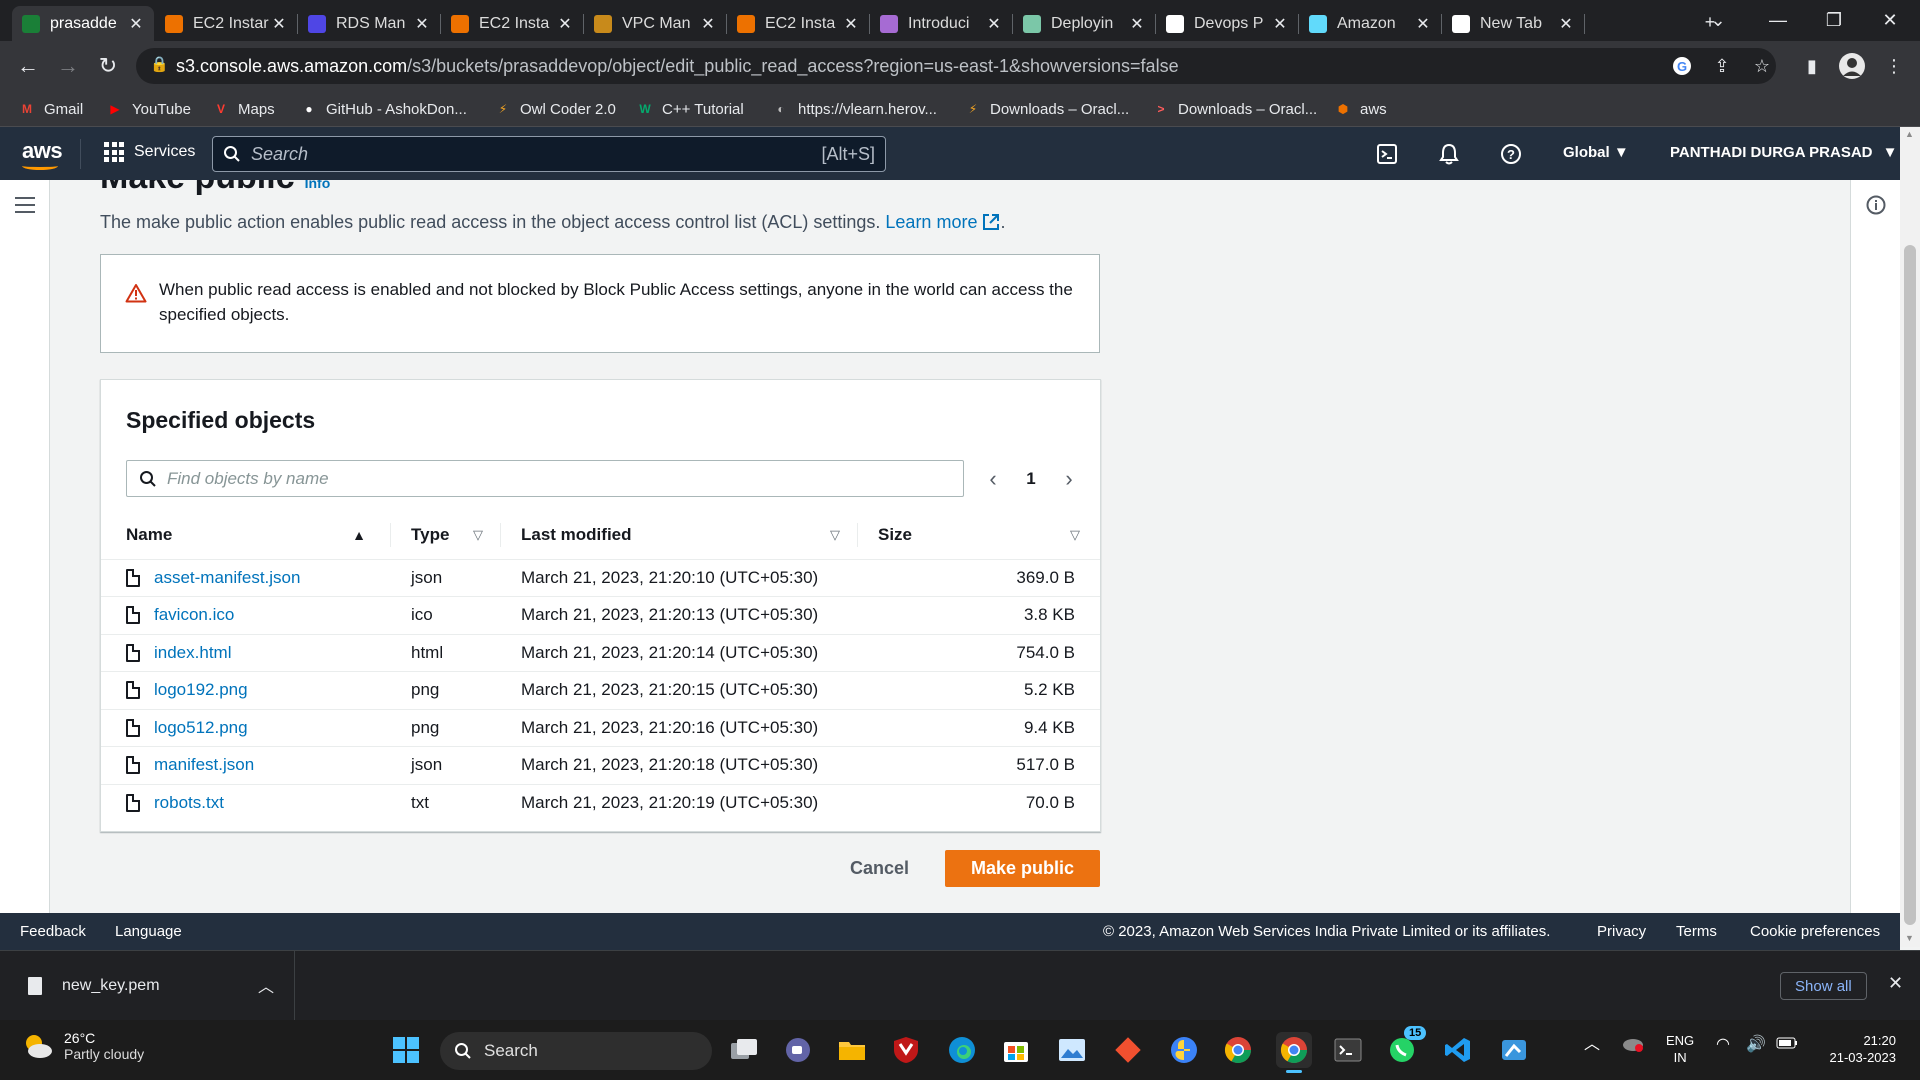  Describe the element at coordinates (1022, 868) in the screenshot. I see `make-public-button: Make public` at that location.